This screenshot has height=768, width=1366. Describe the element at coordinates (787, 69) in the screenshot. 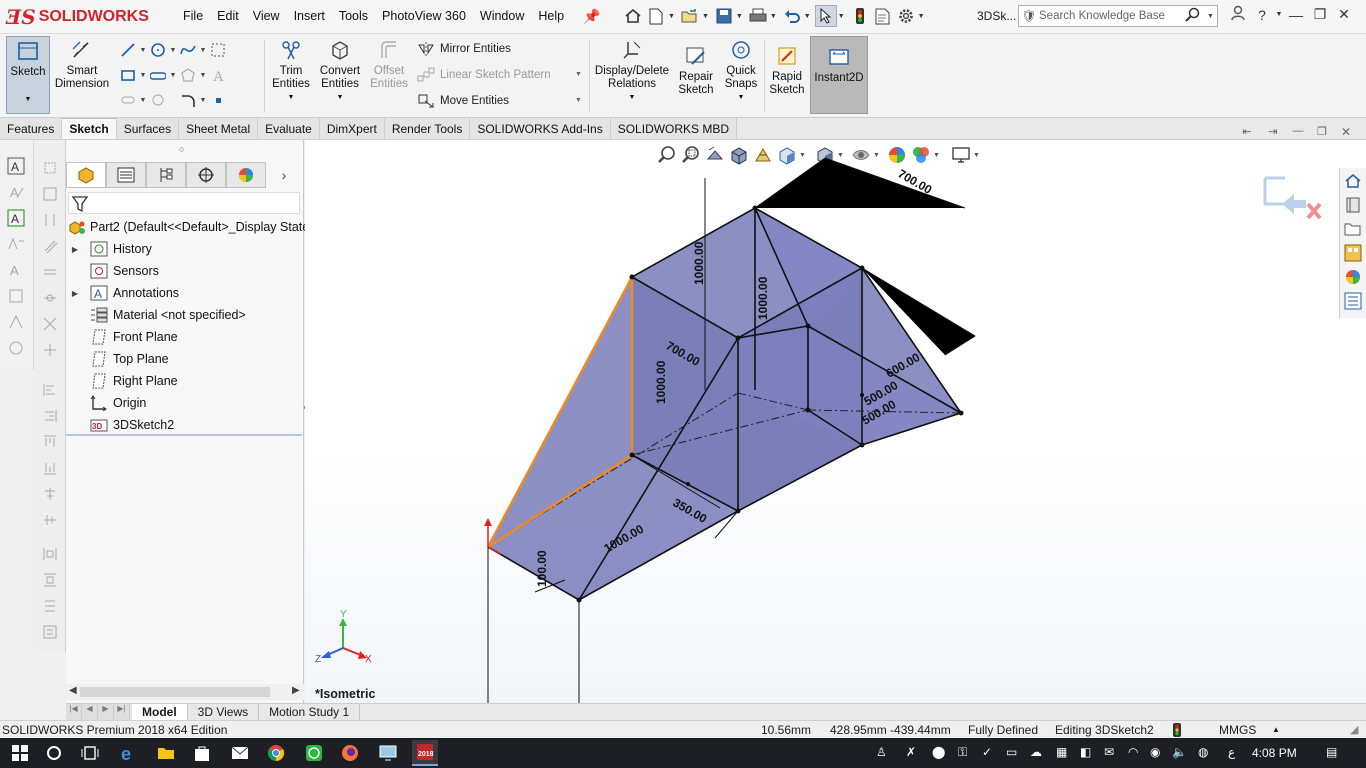

I see `rapid-sketch-button: Rapid Sketch` at that location.